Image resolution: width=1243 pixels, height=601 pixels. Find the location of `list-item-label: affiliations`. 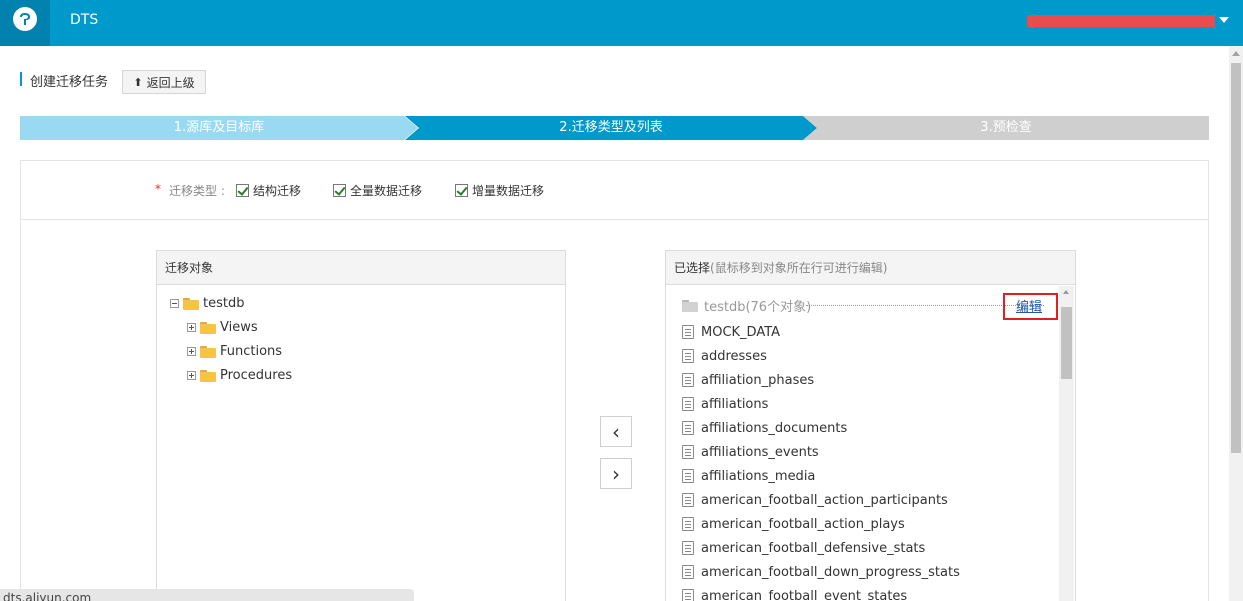

list-item-label: affiliations is located at coordinates (735, 404).